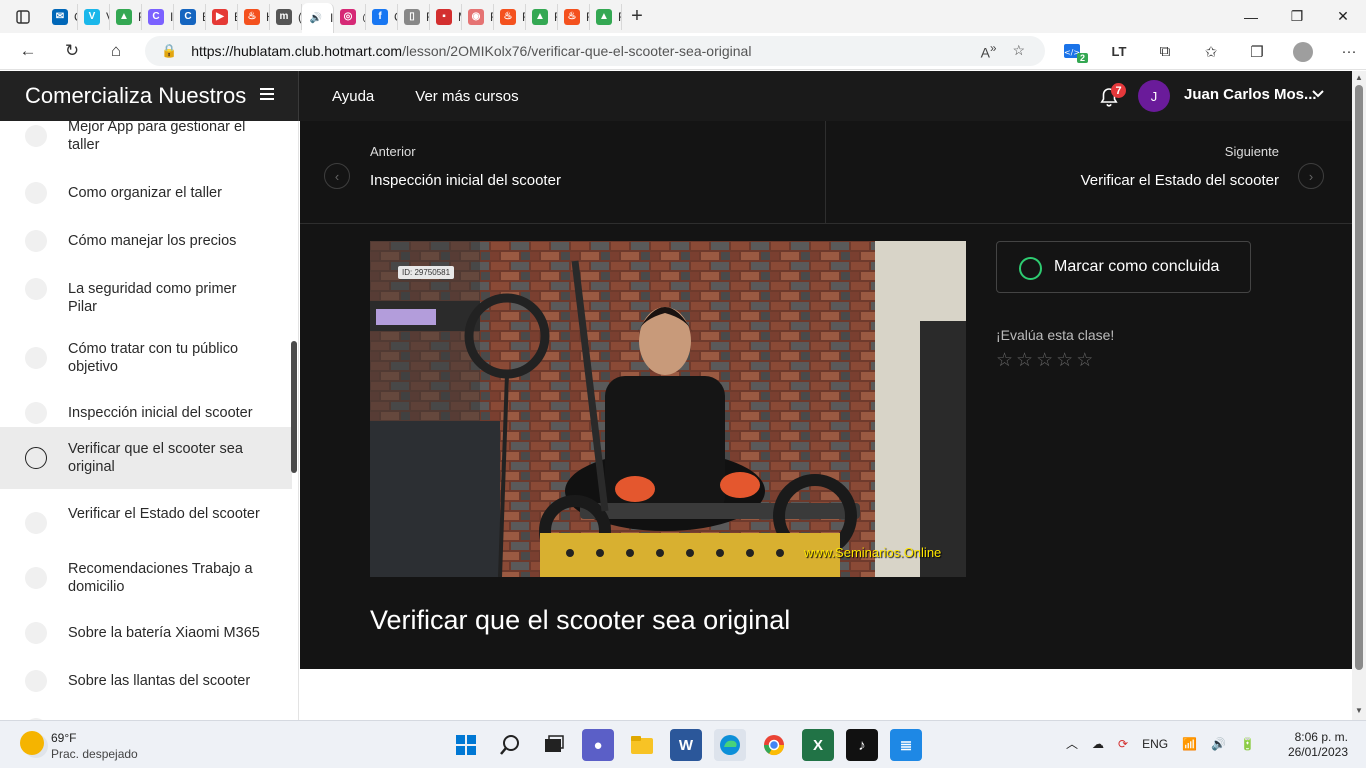 This screenshot has width=1366, height=768. I want to click on sidebar-lesson-item: Cómo tratar con tu público objetivo, so click(146, 358).